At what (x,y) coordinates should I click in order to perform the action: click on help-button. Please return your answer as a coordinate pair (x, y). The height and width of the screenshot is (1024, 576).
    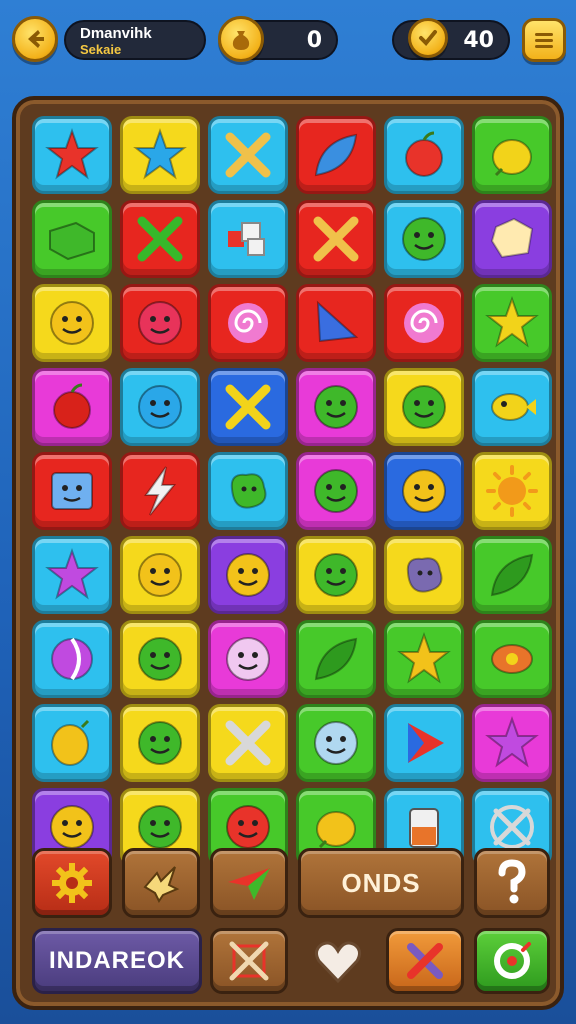
    Looking at the image, I should click on (512, 883).